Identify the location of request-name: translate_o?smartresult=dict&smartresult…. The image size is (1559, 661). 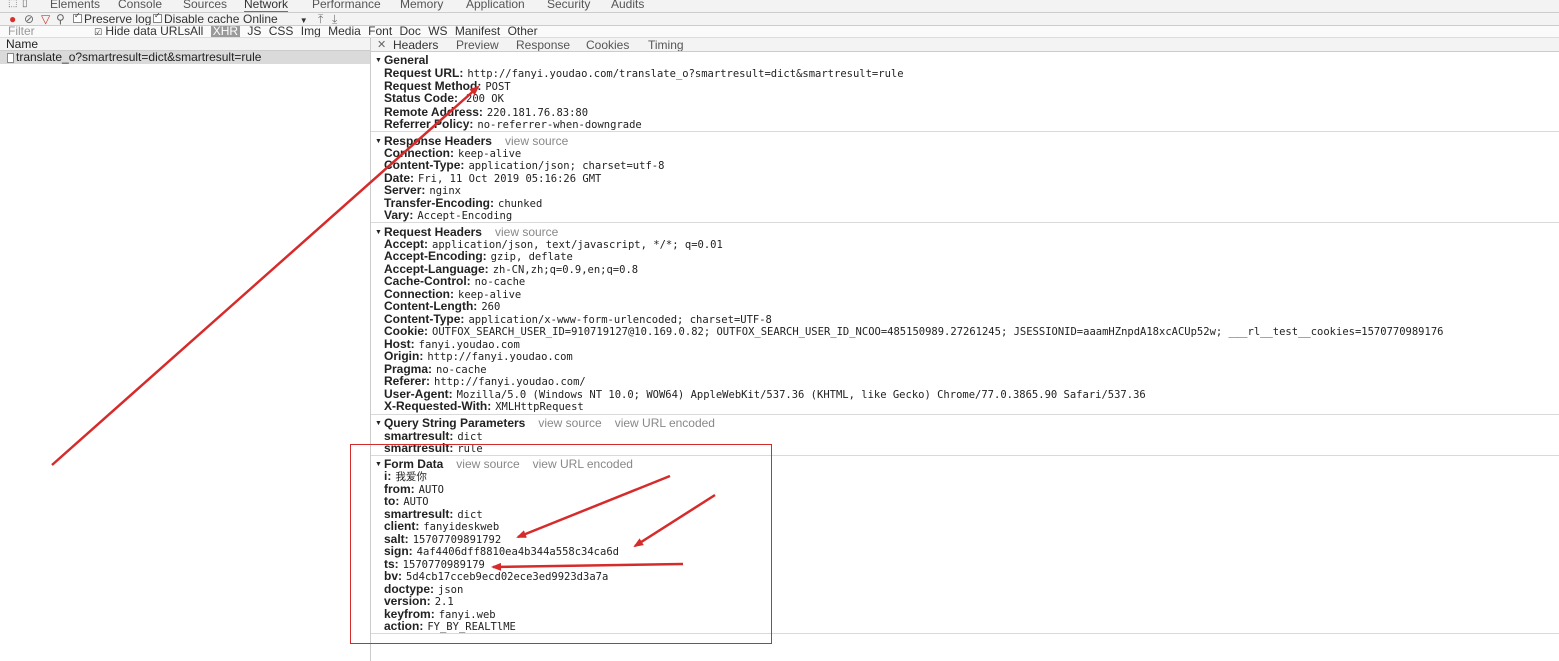
(139, 57).